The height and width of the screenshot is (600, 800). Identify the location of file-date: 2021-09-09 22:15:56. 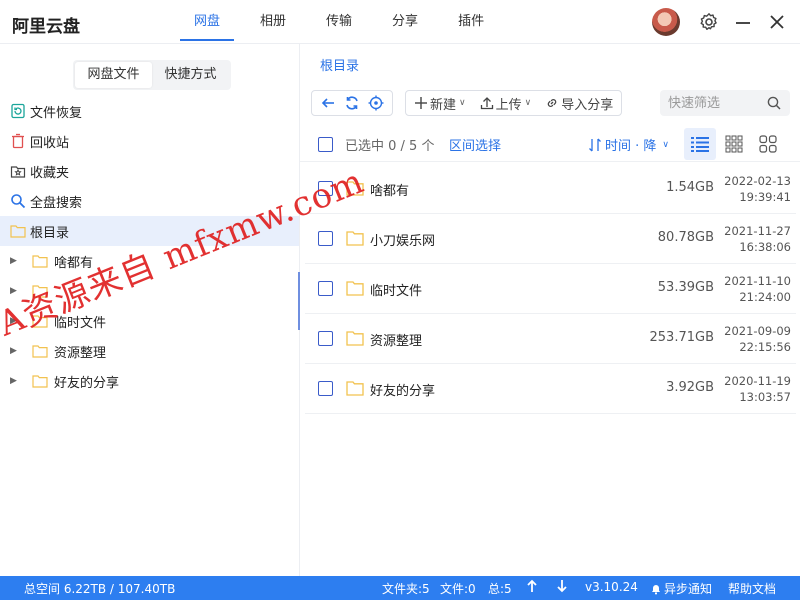
(757, 339).